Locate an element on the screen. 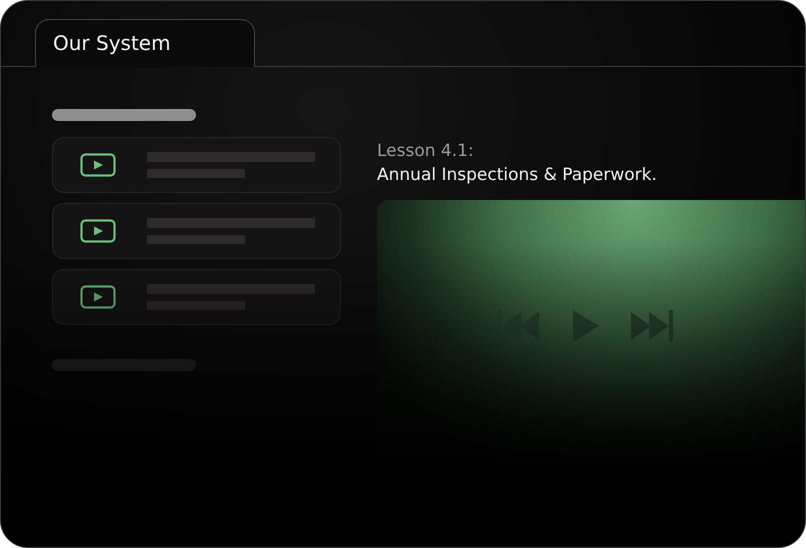  lesson-title: Annual Inspections & Paperwork. is located at coordinates (517, 175).